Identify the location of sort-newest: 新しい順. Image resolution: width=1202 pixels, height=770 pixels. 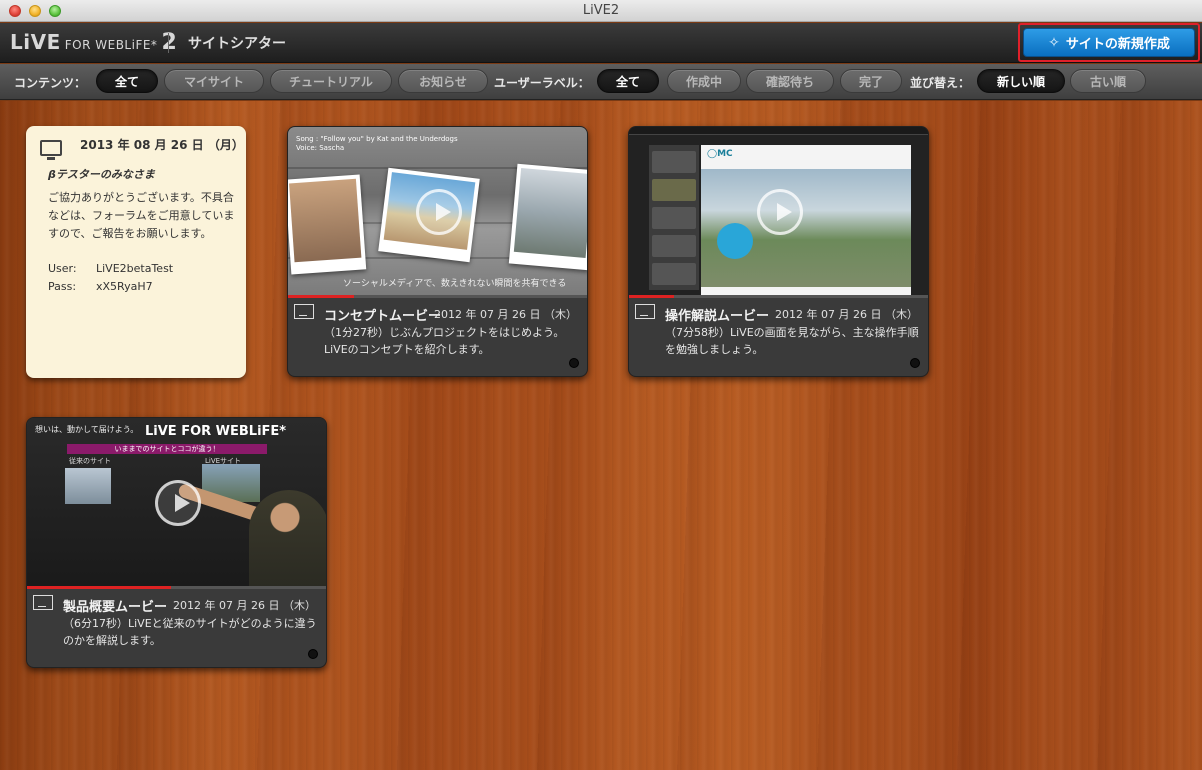
(1021, 81).